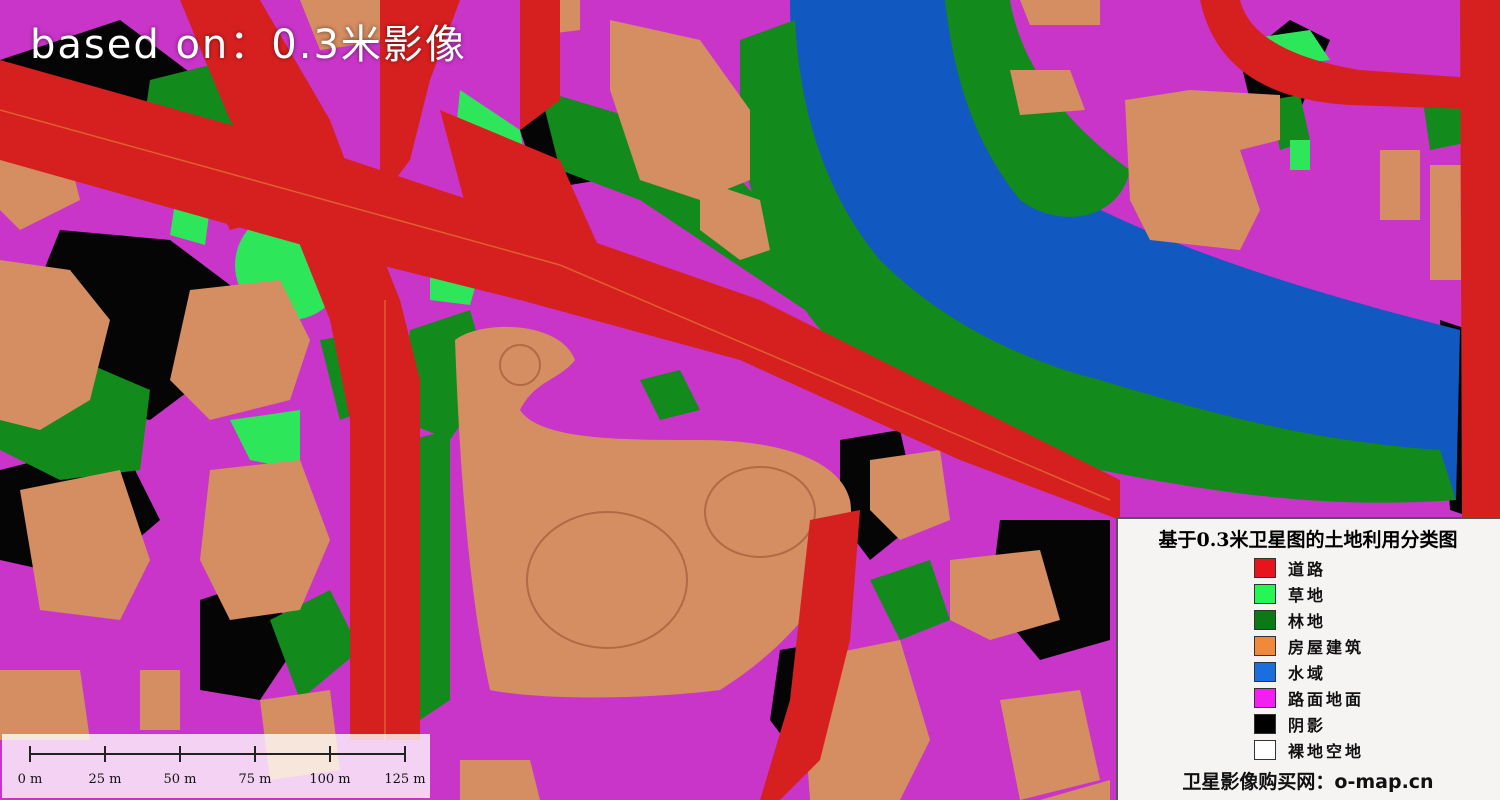 This screenshot has width=1500, height=800. What do you see at coordinates (248, 45) in the screenshot?
I see `imagery-resolution-caption: based on：0.3米影像` at bounding box center [248, 45].